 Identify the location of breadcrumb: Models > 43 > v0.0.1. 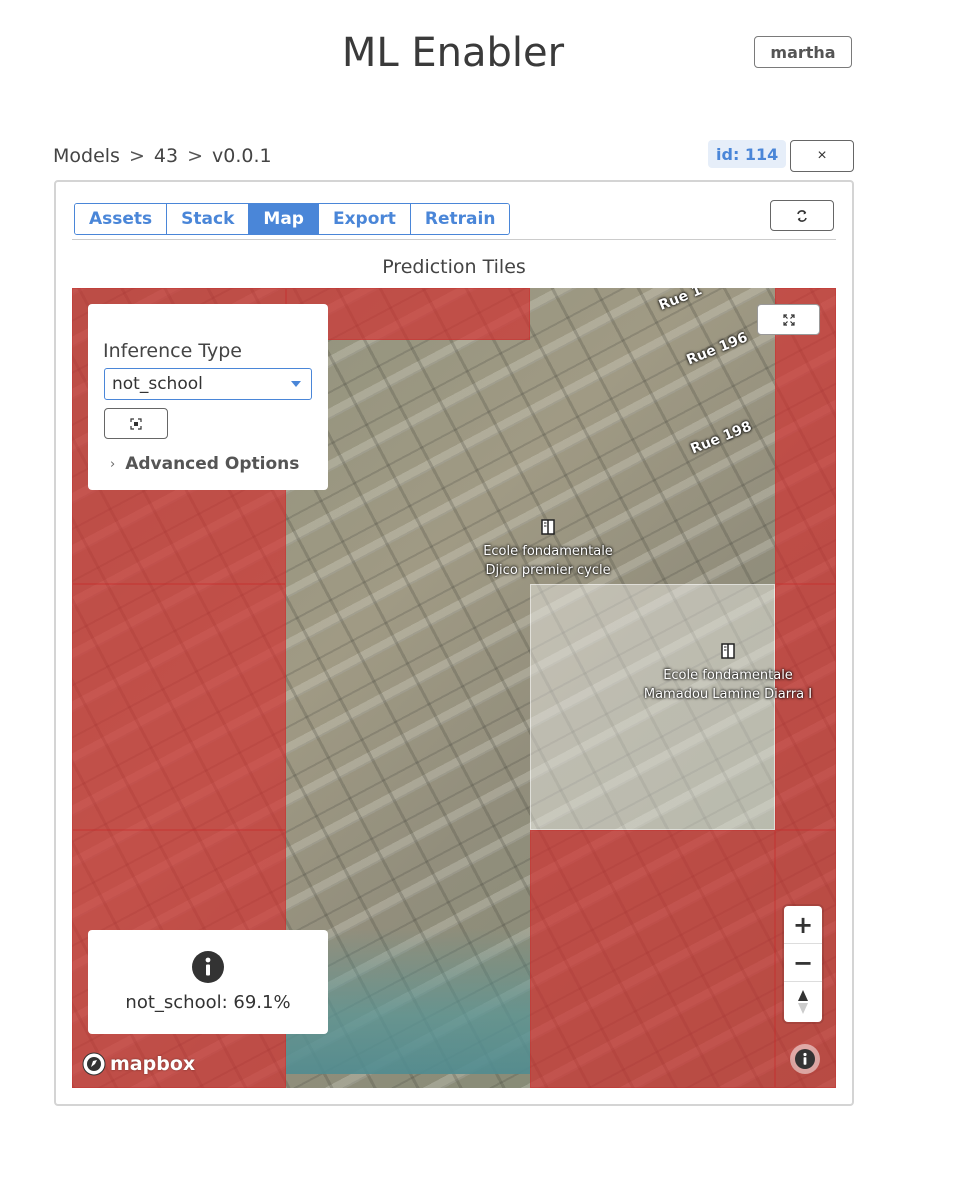
(162, 156).